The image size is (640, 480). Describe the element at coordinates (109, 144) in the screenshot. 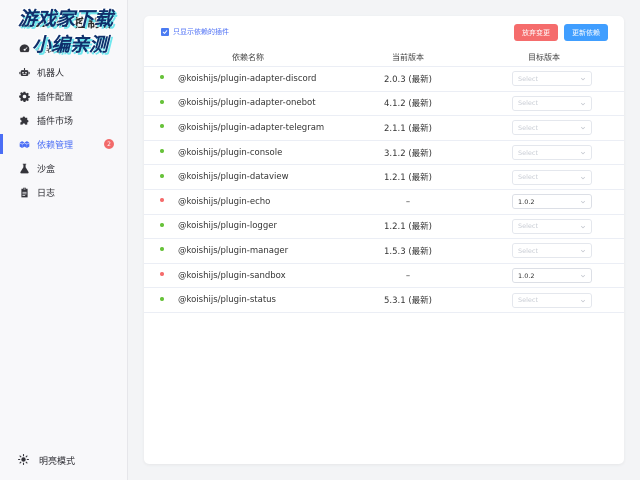

I see `update-count-badge: 2` at that location.